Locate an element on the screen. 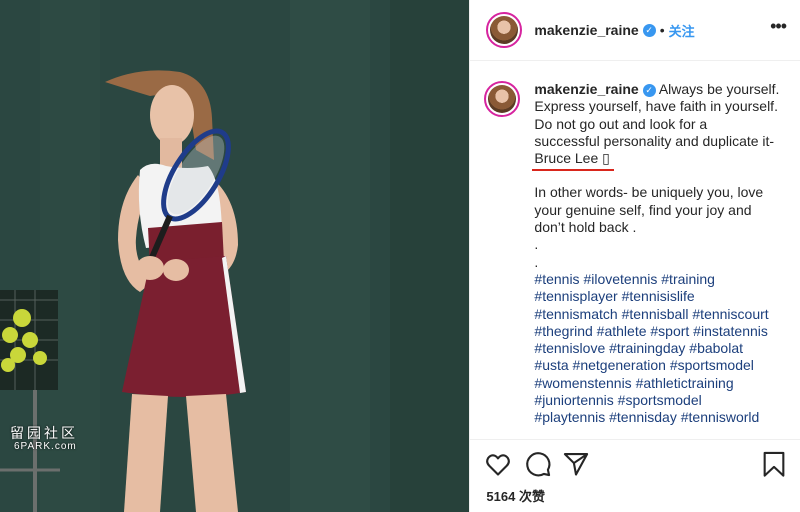 The image size is (800, 512). heart-icon is located at coordinates (498, 464).